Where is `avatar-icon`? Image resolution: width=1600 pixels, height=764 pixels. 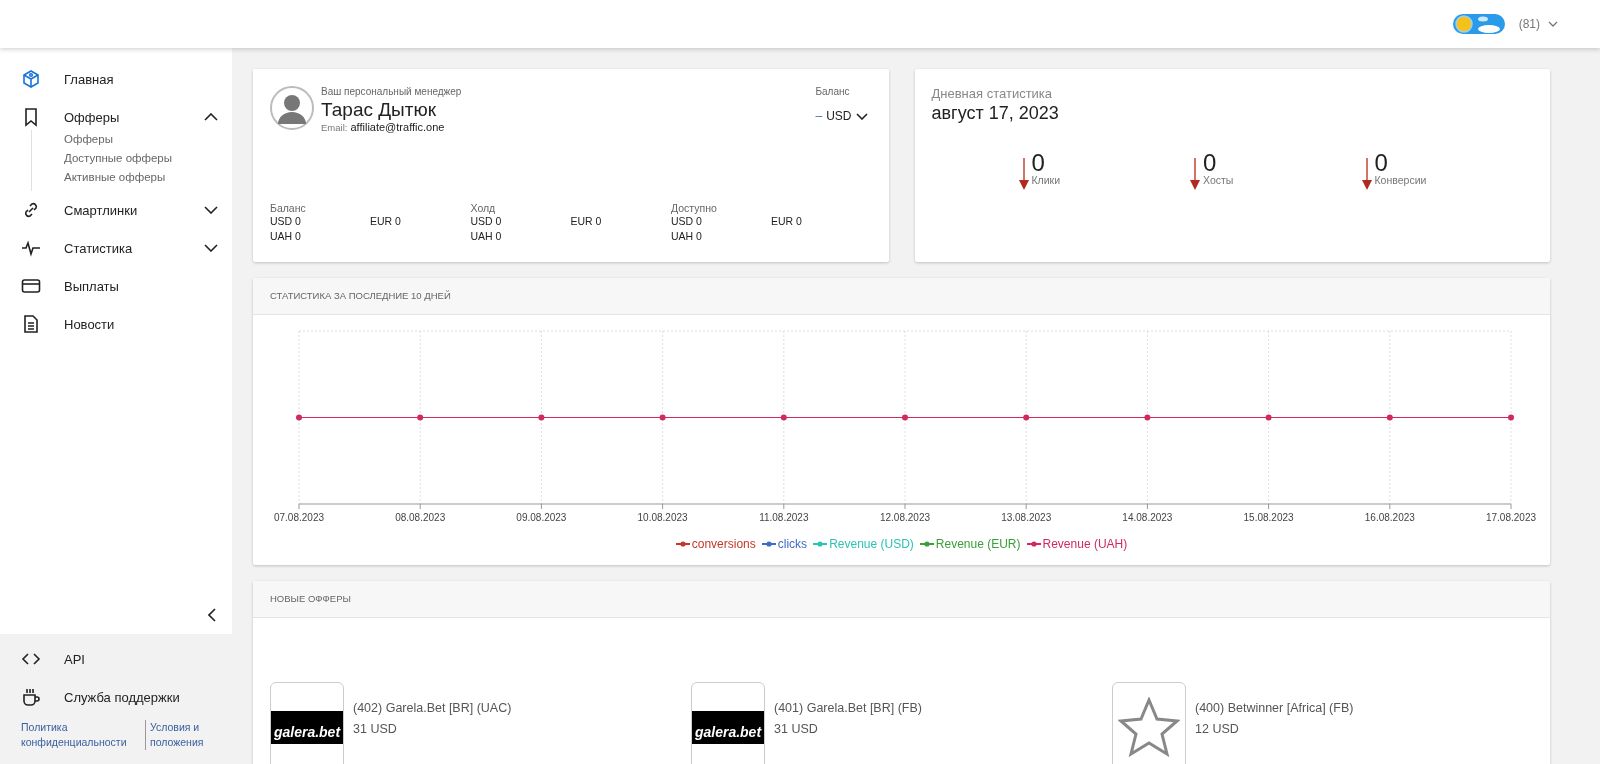 avatar-icon is located at coordinates (292, 108).